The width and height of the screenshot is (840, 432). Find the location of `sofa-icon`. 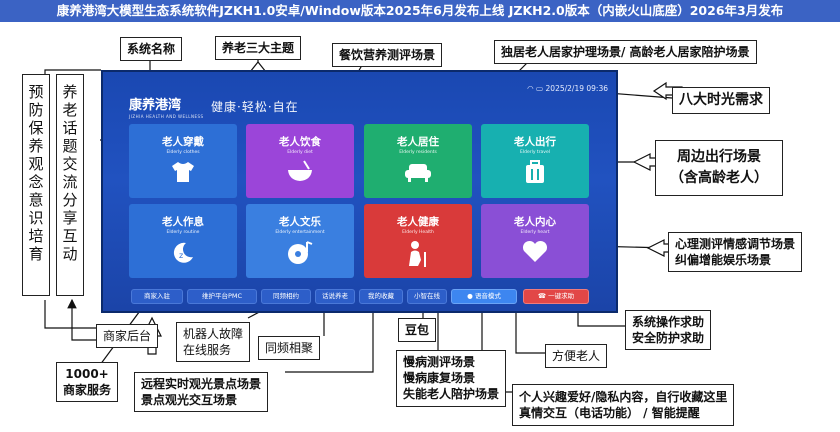

sofa-icon is located at coordinates (418, 173).